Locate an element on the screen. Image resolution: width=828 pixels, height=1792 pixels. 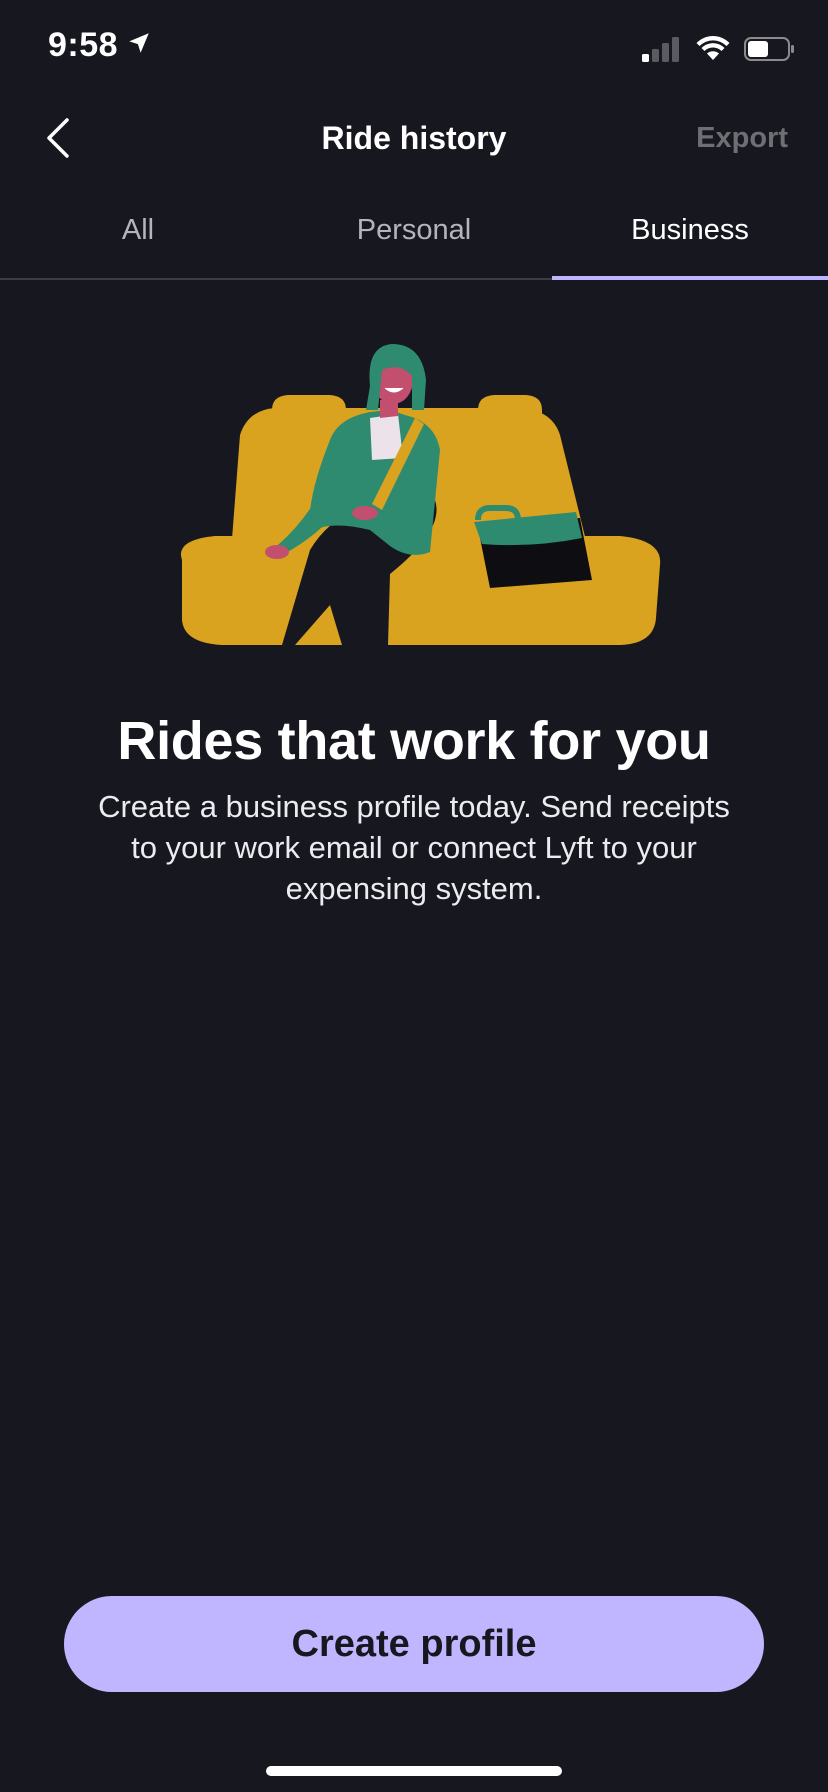
status-time-text: 9:58 is located at coordinates (83, 45).